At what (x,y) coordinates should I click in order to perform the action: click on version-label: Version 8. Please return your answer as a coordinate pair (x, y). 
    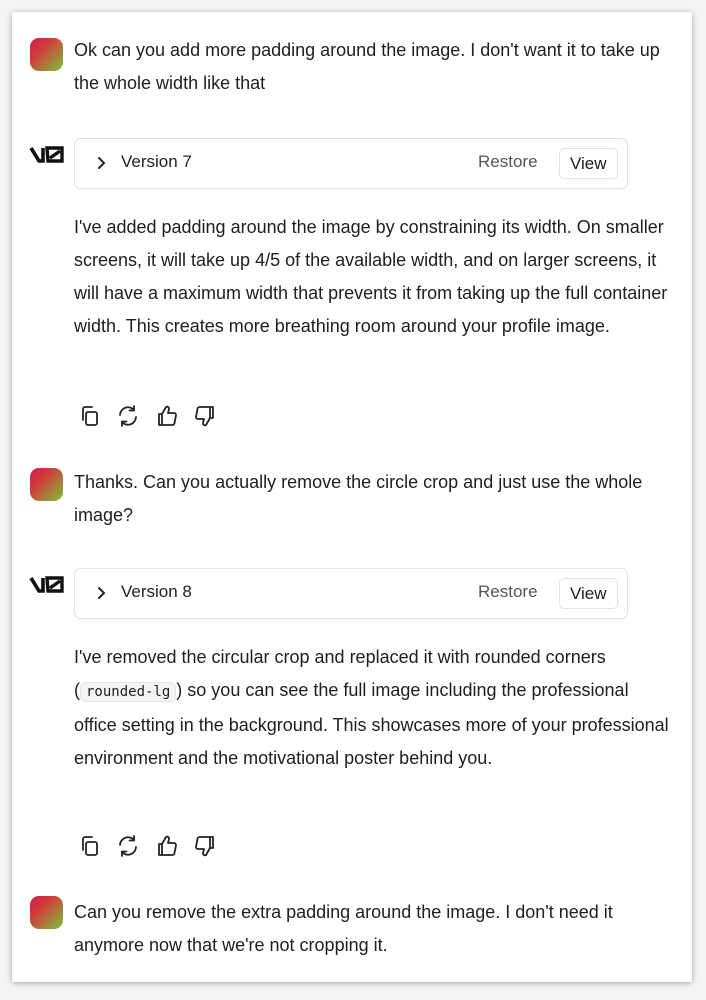
    Looking at the image, I should click on (156, 591).